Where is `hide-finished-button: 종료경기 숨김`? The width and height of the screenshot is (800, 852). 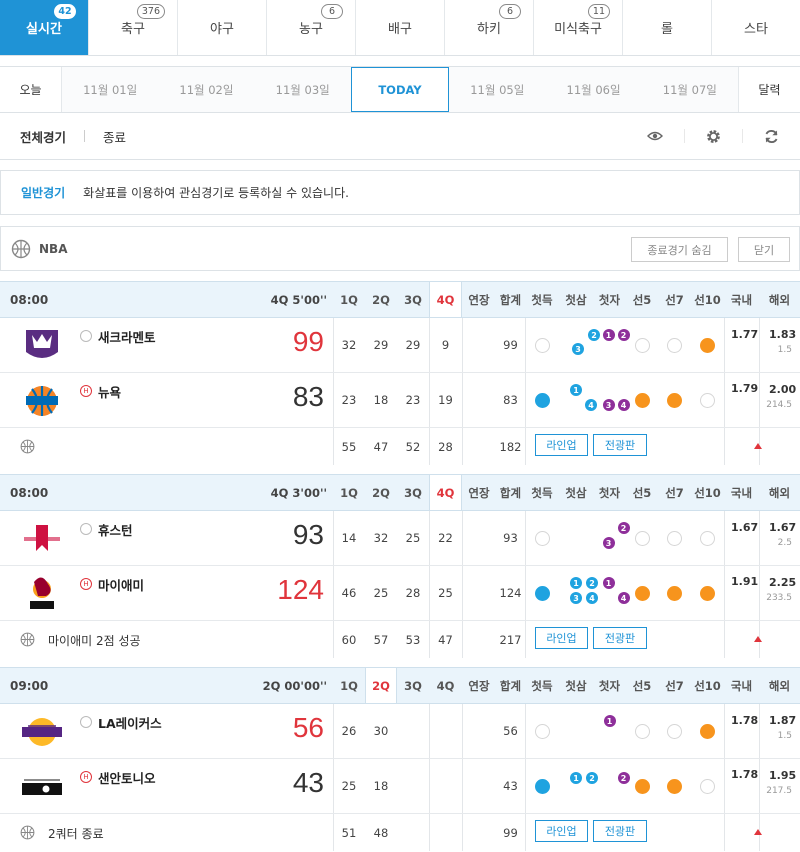 hide-finished-button: 종료경기 숨김 is located at coordinates (679, 249).